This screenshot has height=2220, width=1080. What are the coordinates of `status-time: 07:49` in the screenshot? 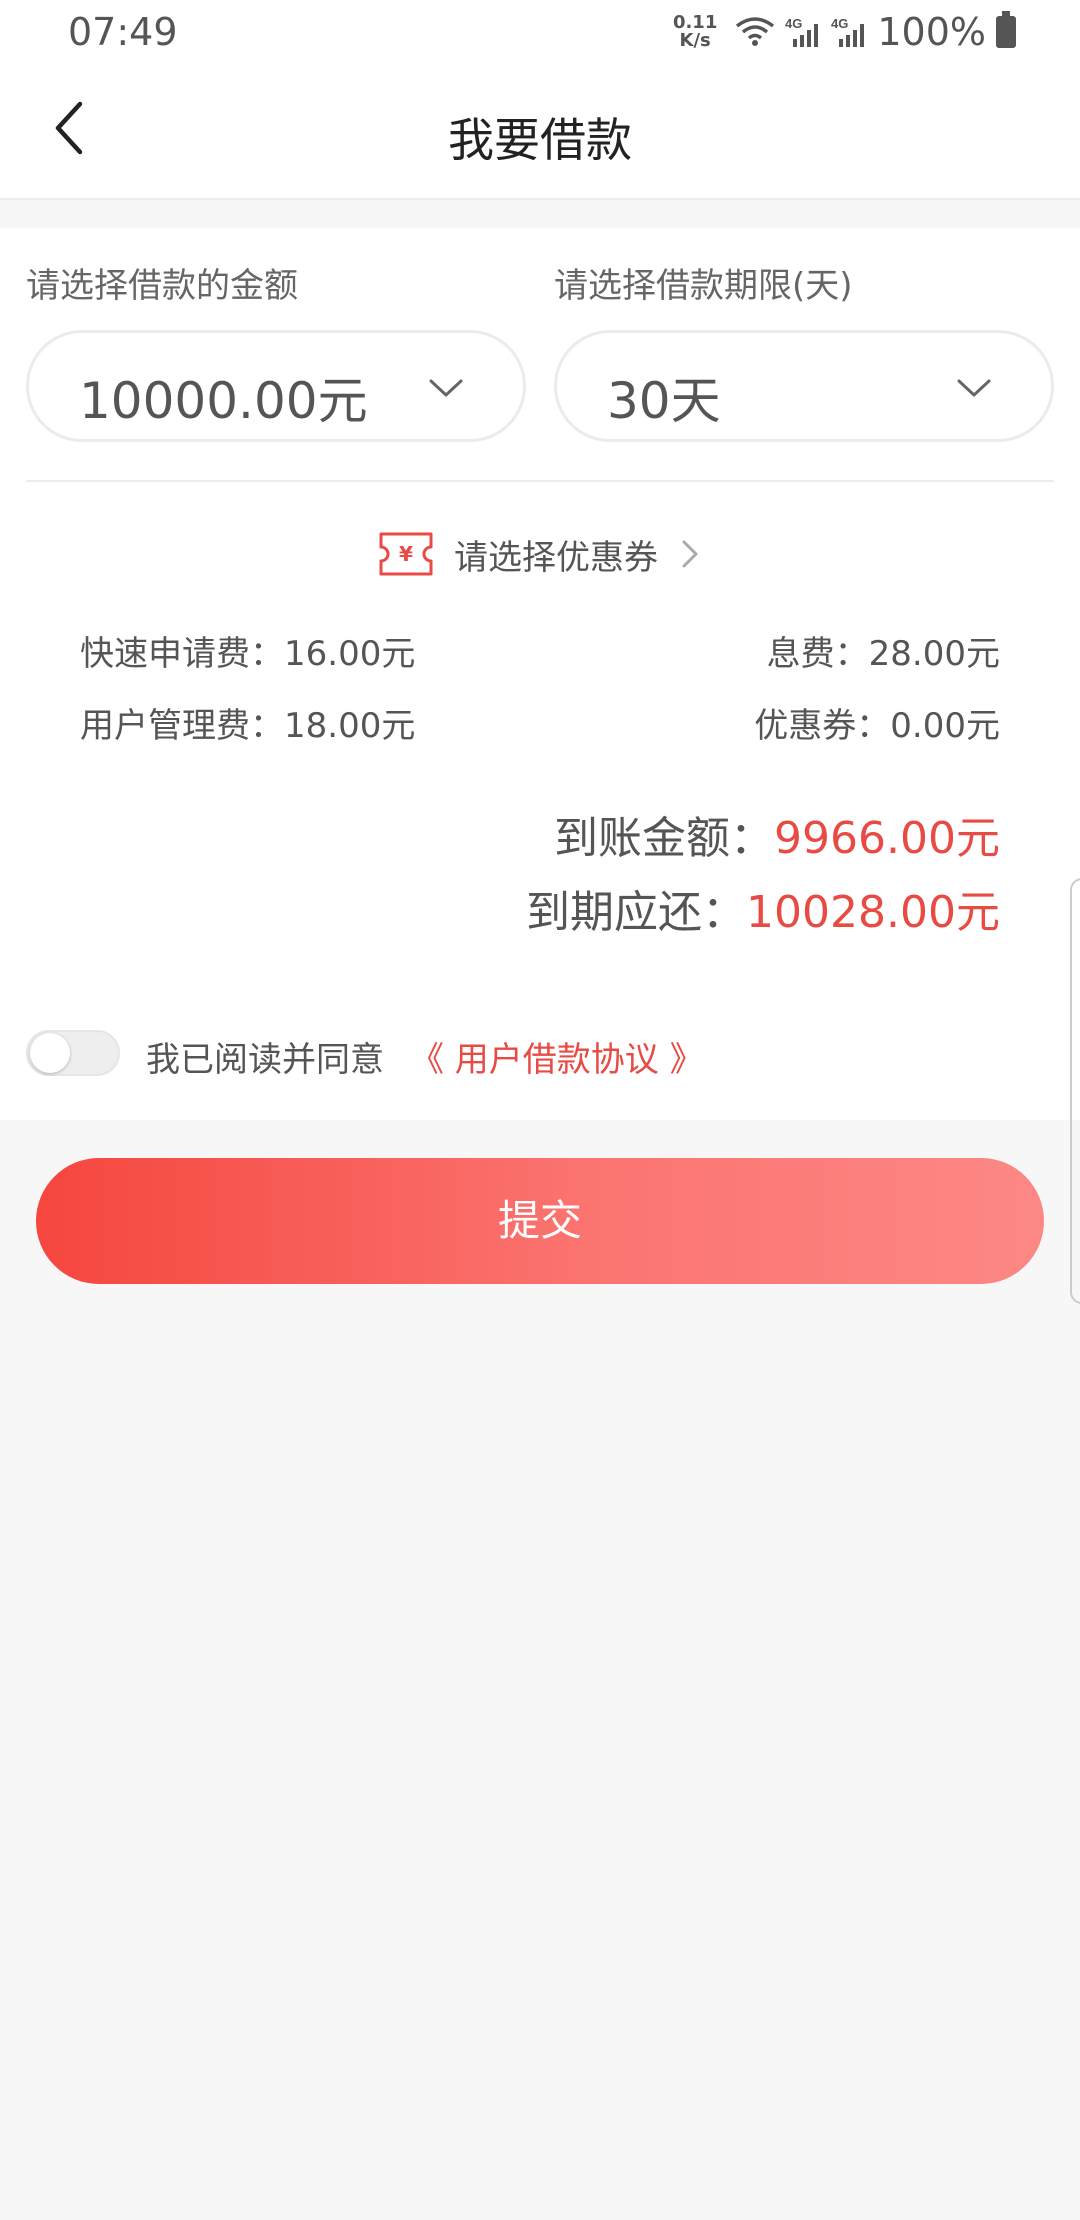 It's located at (123, 32).